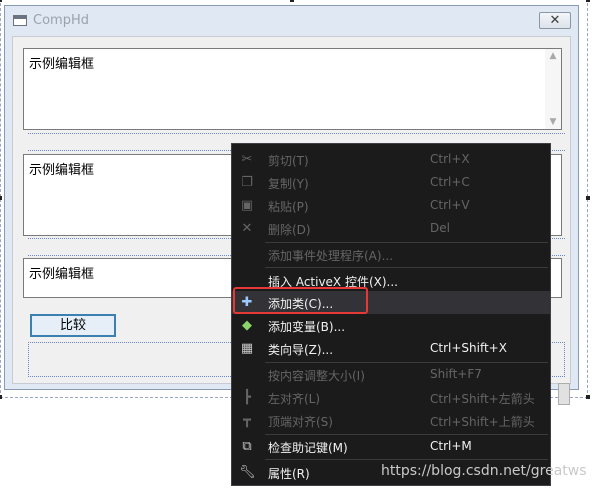 The height and width of the screenshot is (492, 592). What do you see at coordinates (391, 205) in the screenshot?
I see `menu-item-paste: ▣ 粘贴(P) Ctrl+V` at bounding box center [391, 205].